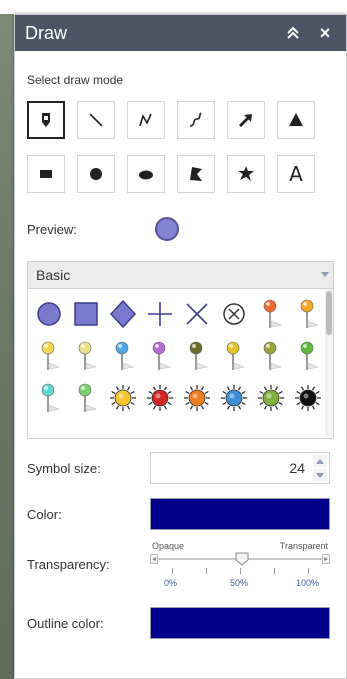 Image resolution: width=347 pixels, height=679 pixels. Describe the element at coordinates (326, 559) in the screenshot. I see `slider-increment-icon: ▸` at that location.